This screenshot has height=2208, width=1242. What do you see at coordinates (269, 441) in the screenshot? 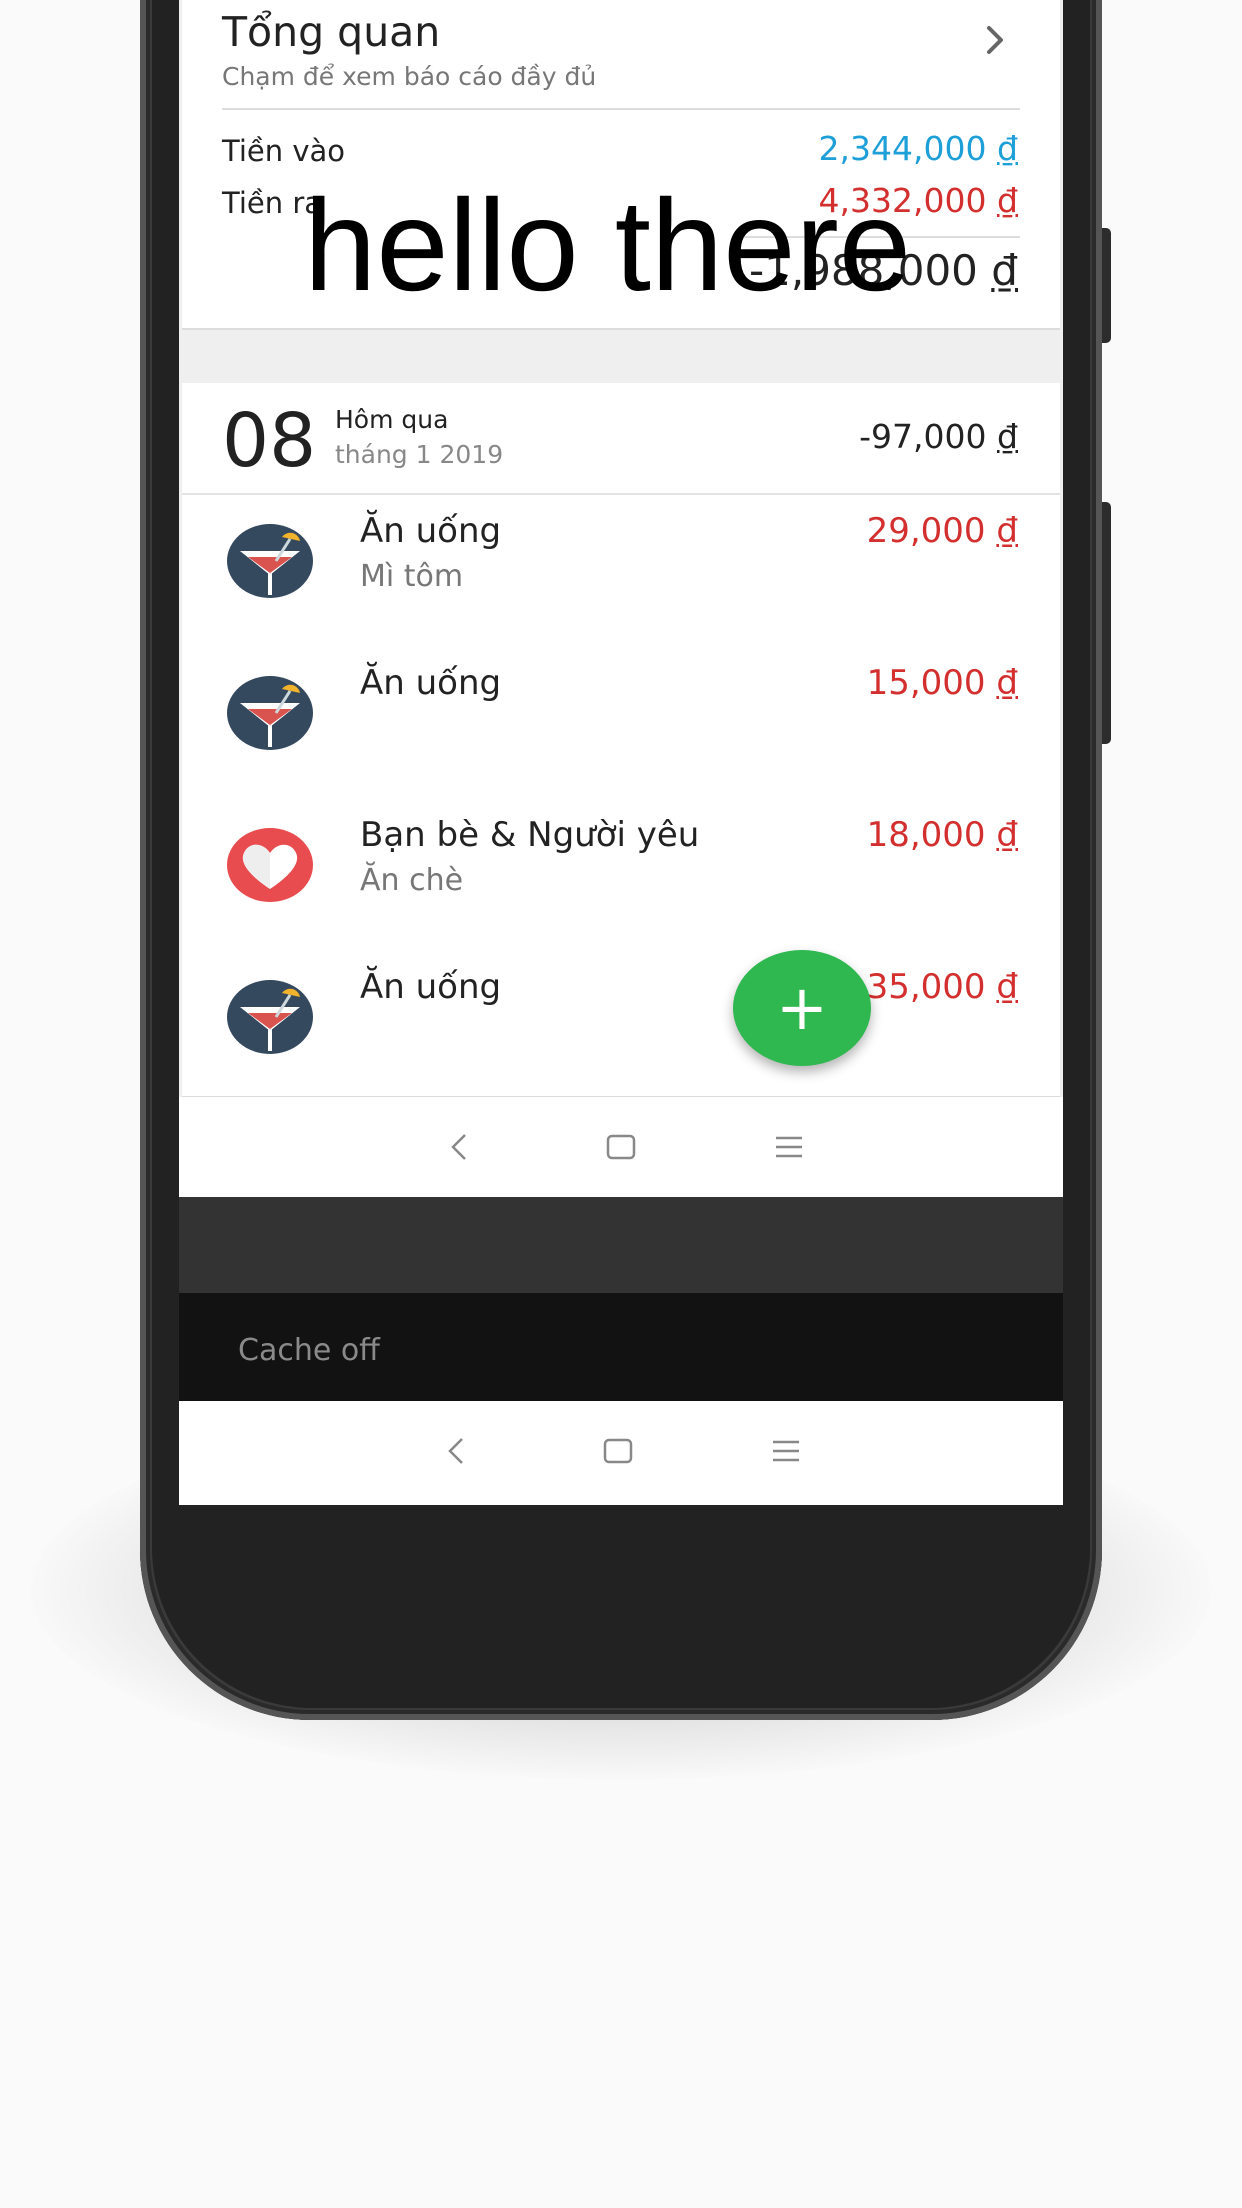
I see `day-number: 08` at bounding box center [269, 441].